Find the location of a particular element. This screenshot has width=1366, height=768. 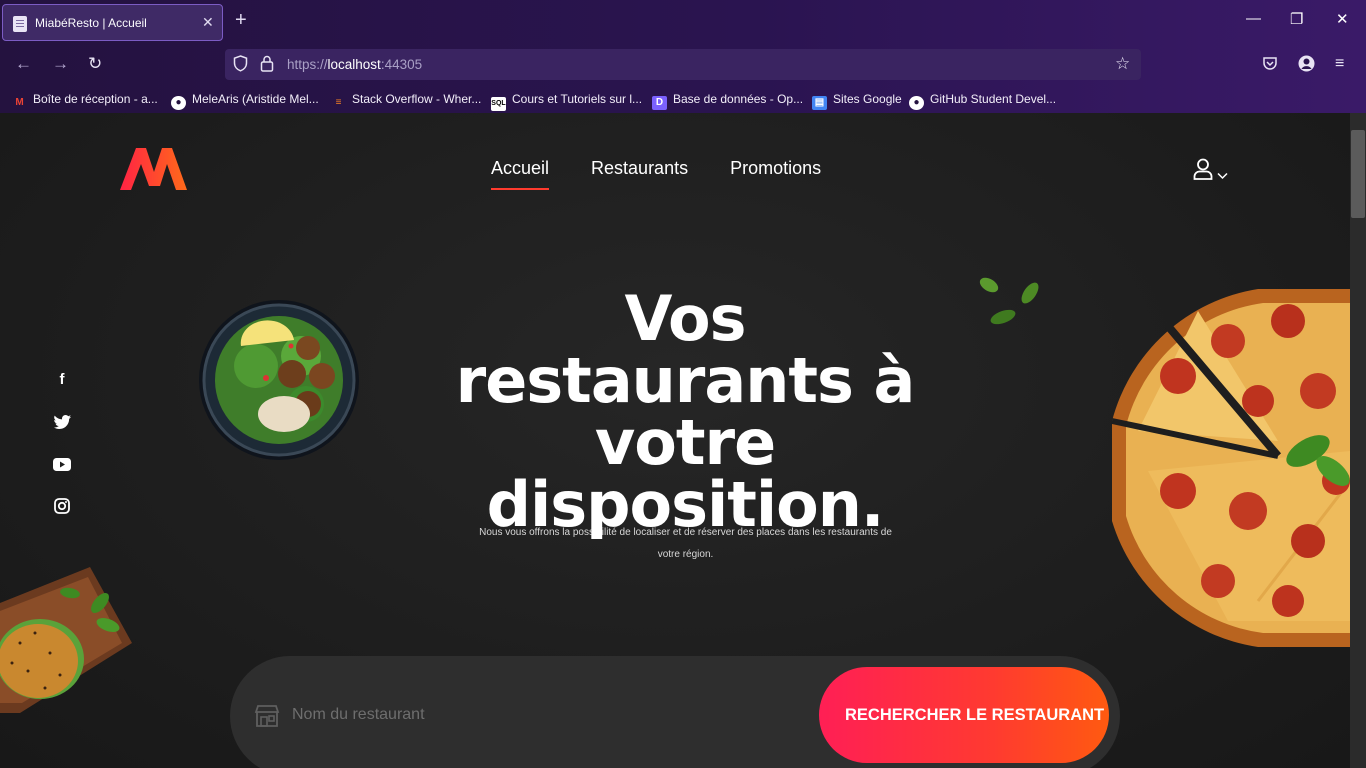

stackoverflow-icon: ≡ is located at coordinates (338, 102).